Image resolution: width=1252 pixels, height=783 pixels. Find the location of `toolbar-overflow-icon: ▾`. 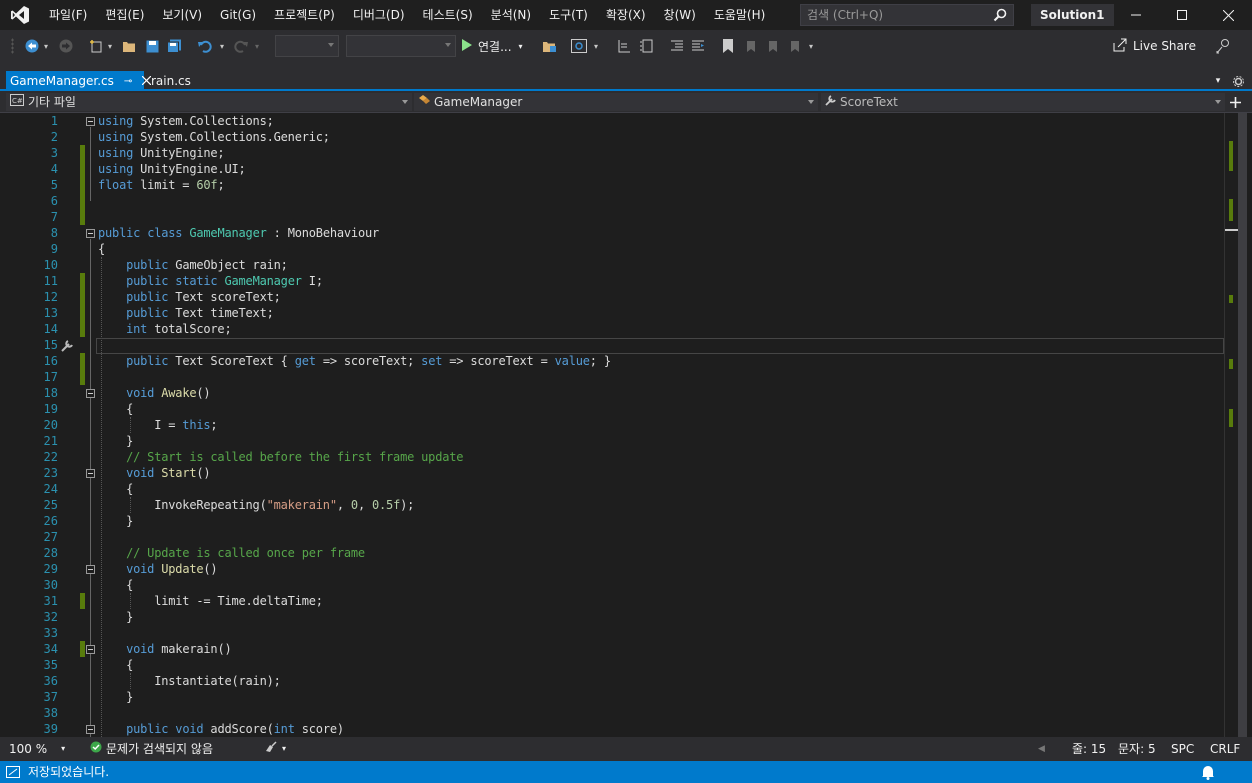

toolbar-overflow-icon: ▾ is located at coordinates (811, 46).